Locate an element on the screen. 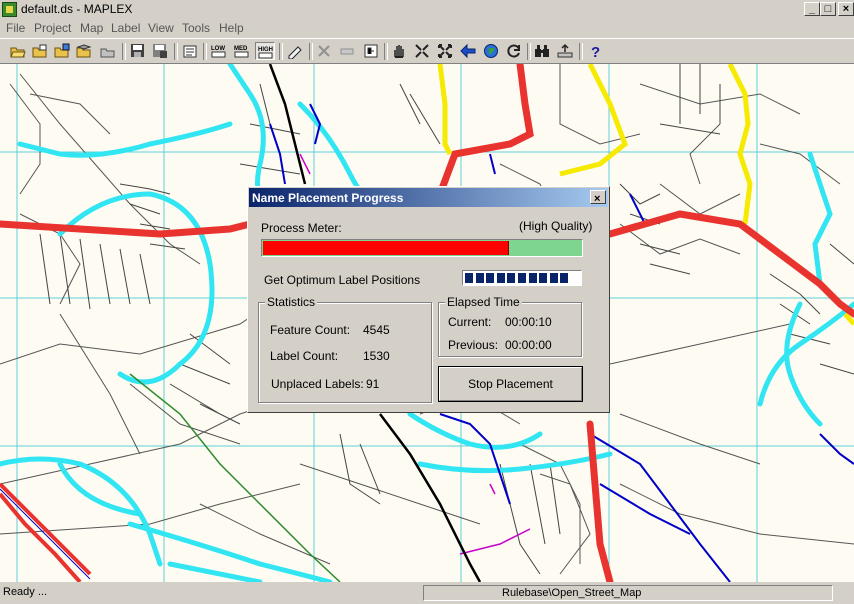 The width and height of the screenshot is (854, 604). open-folder-button is located at coordinates (18, 51).